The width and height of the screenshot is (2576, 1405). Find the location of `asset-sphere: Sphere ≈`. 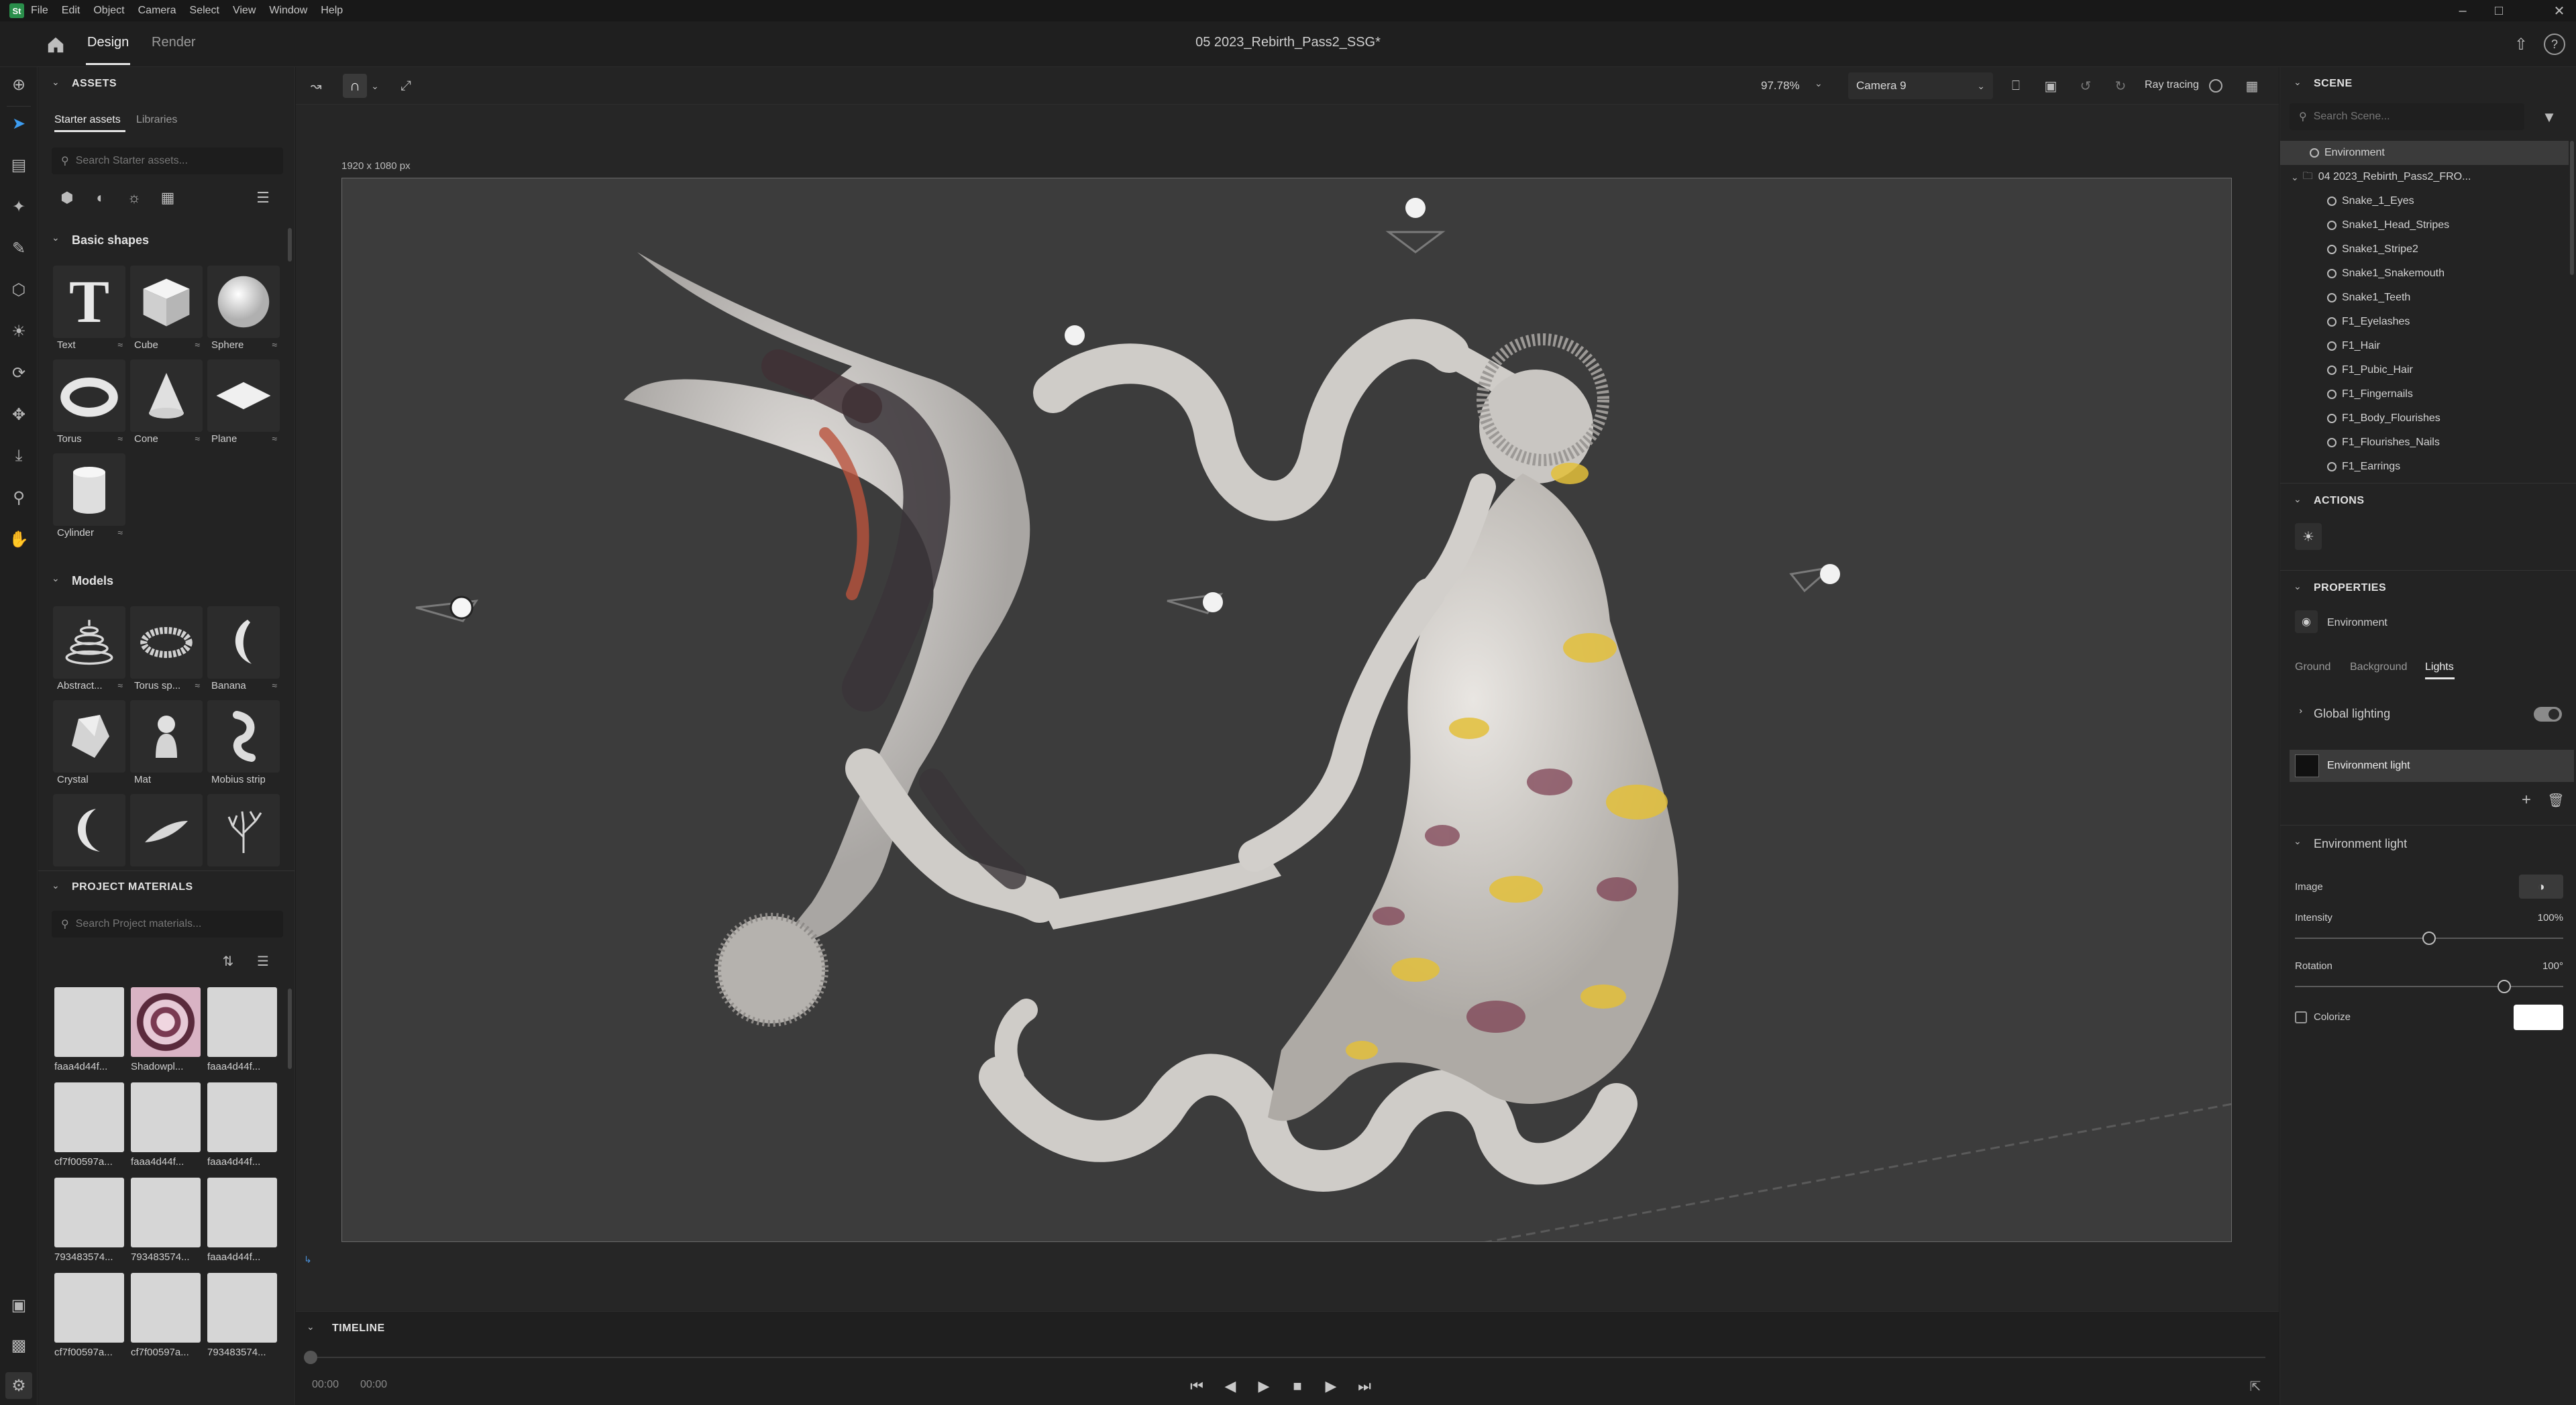

asset-sphere: Sphere ≈ is located at coordinates (243, 309).